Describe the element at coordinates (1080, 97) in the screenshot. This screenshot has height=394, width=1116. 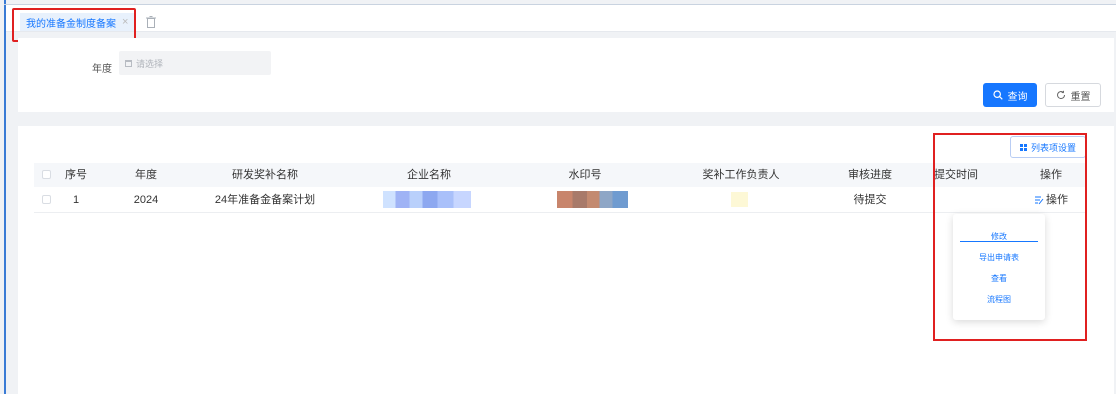
I see `reset-button-label: 重置` at that location.